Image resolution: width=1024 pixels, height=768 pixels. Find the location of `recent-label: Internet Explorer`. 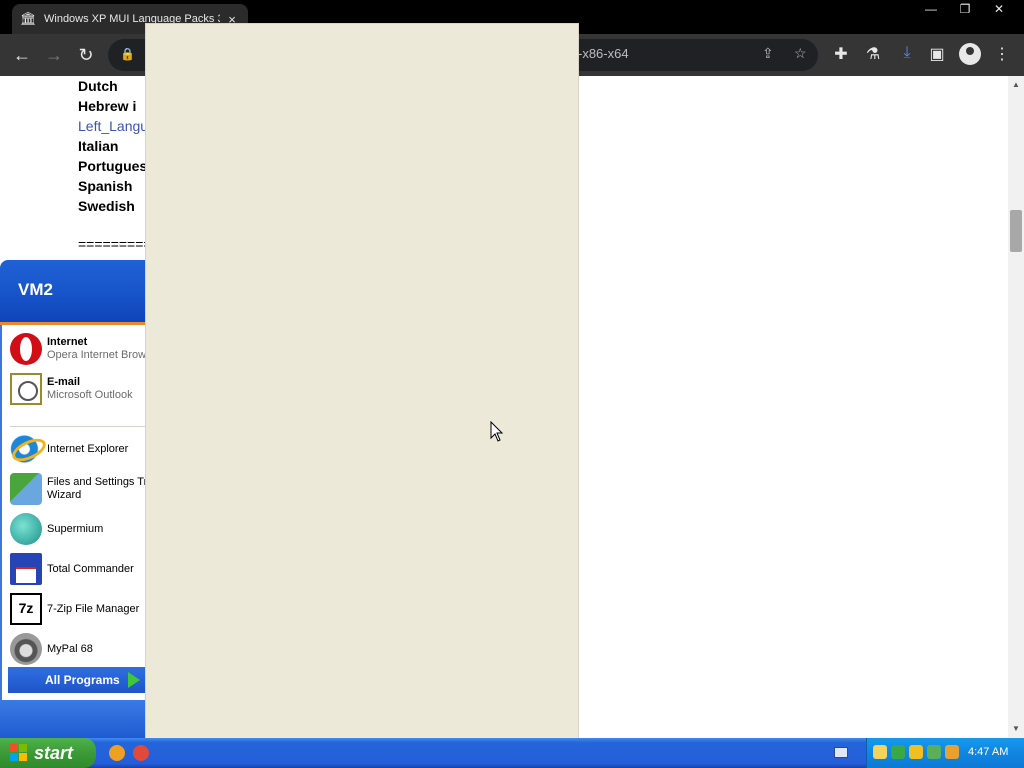

recent-label: Internet Explorer is located at coordinates (88, 448).